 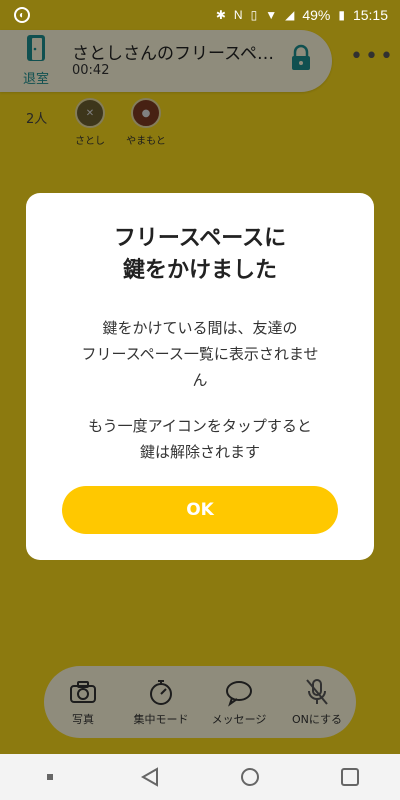 What do you see at coordinates (254, 15) in the screenshot?
I see `vibrate-icon: ▯` at bounding box center [254, 15].